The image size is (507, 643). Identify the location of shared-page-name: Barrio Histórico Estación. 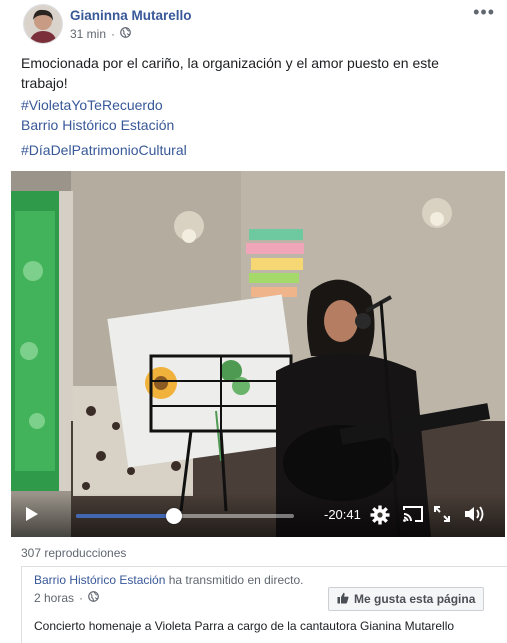
(99, 580).